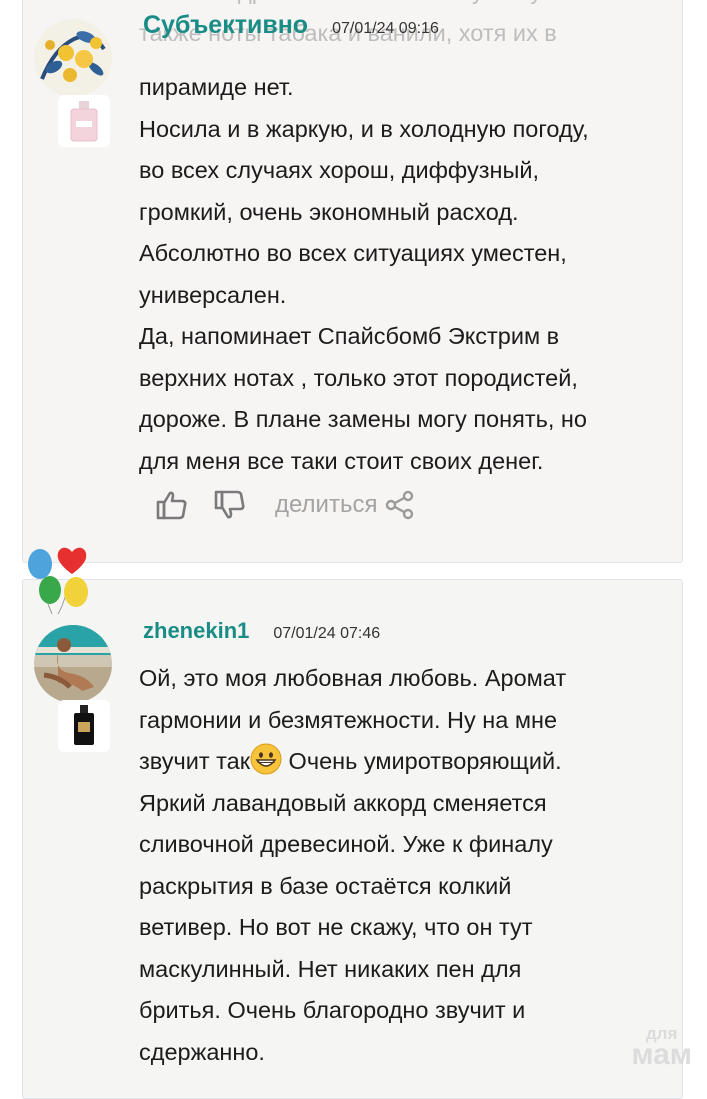 This screenshot has width=707, height=1099. I want to click on thumbs-up-icon, so click(171, 505).